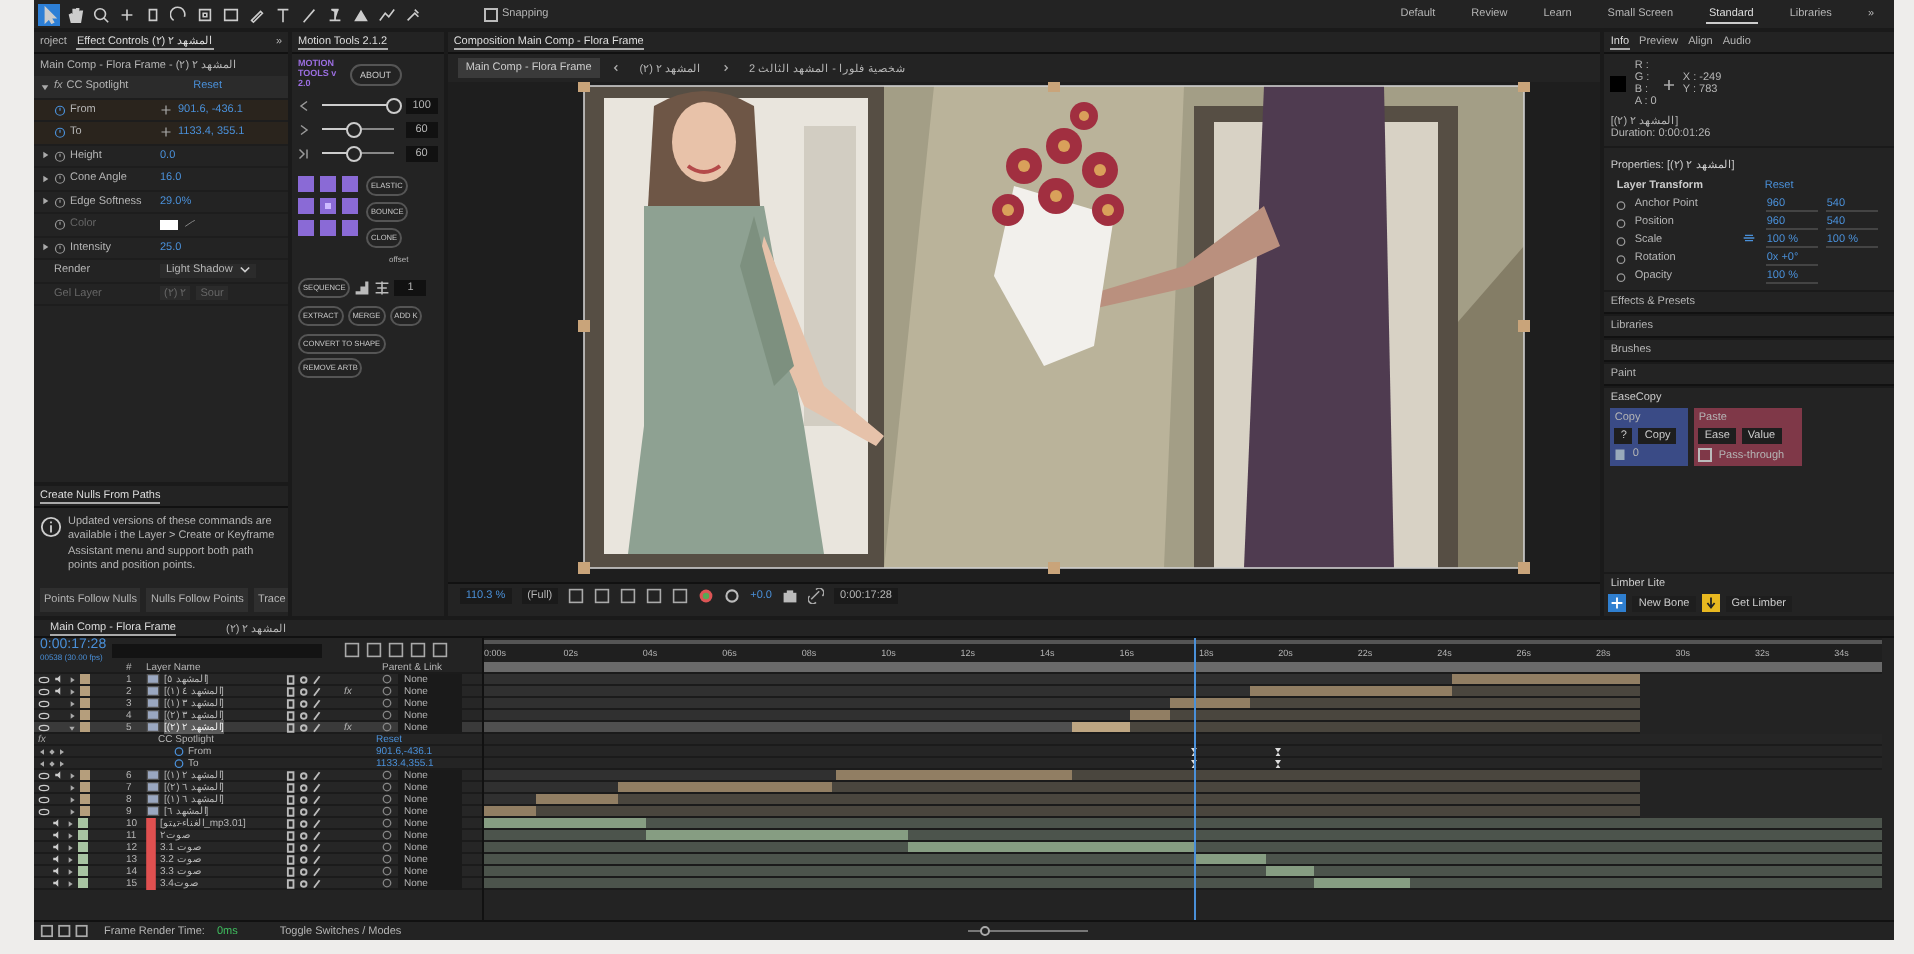 The width and height of the screenshot is (1914, 954). Describe the element at coordinates (1618, 84) in the screenshot. I see `color-sample` at that location.